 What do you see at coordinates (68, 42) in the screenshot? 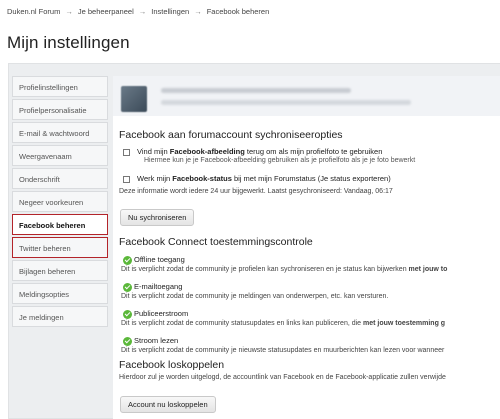
I see `page-title: Mijn instellingen` at bounding box center [68, 42].